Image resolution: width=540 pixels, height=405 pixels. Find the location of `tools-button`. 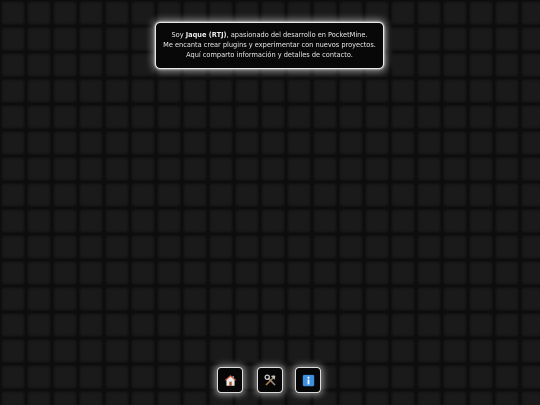

tools-button is located at coordinates (270, 380).